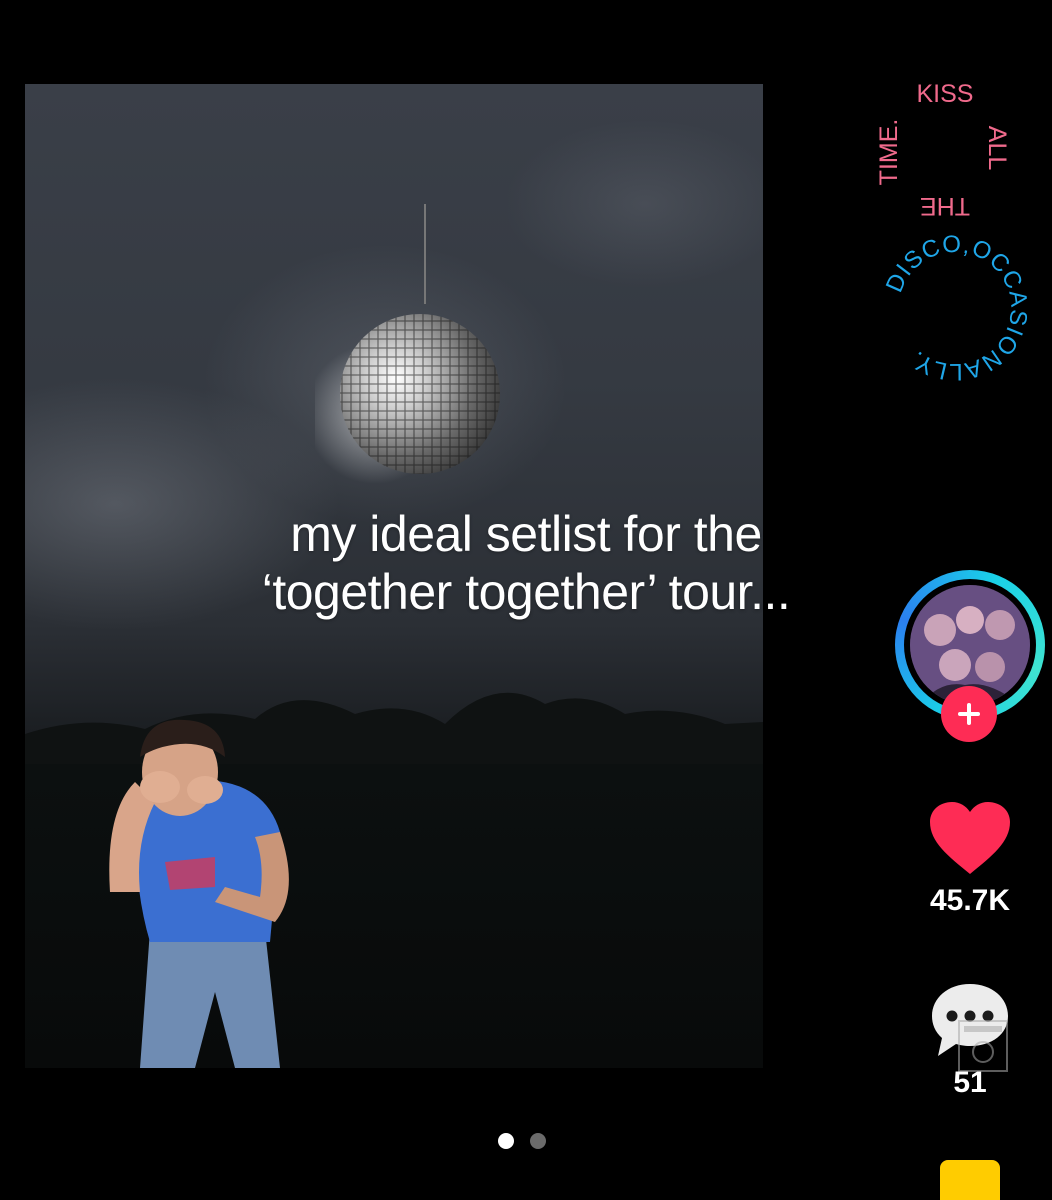  What do you see at coordinates (889, 152) in the screenshot?
I see `svg-text: TIME.` at bounding box center [889, 152].